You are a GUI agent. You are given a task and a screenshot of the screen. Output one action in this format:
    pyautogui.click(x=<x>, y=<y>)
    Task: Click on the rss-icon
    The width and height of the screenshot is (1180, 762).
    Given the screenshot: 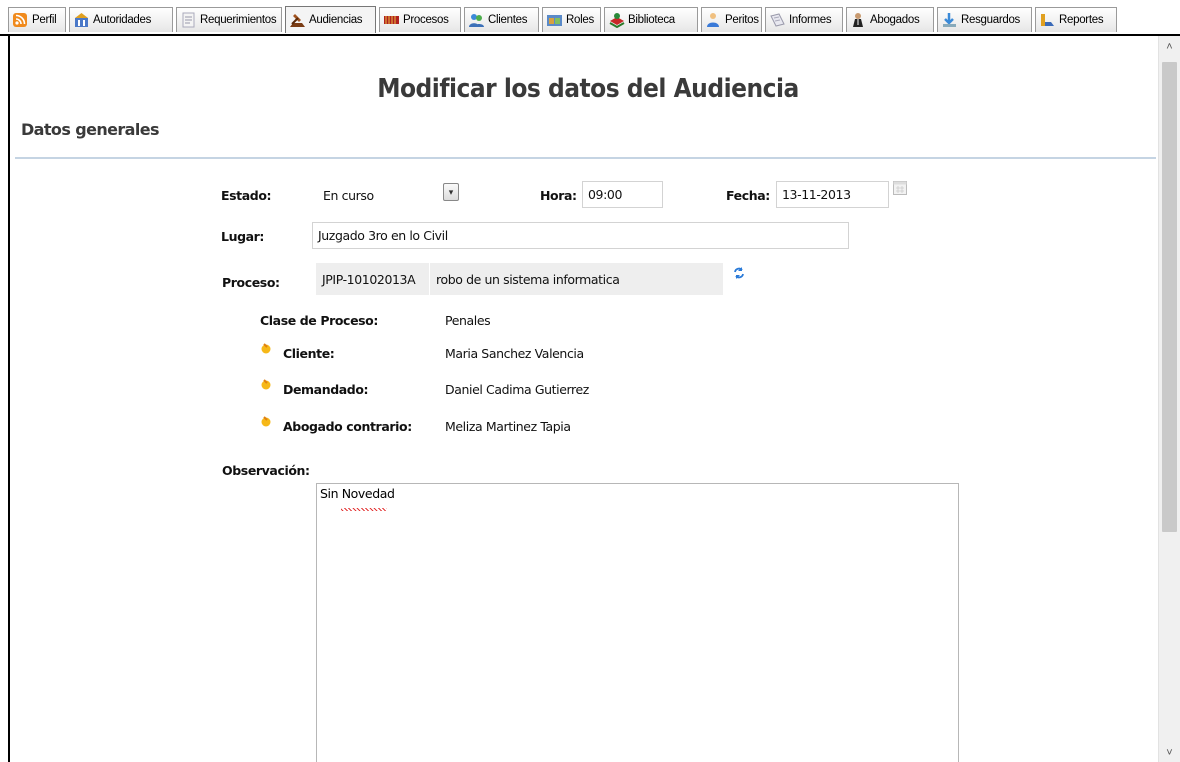 What is the action you would take?
    pyautogui.click(x=20, y=20)
    